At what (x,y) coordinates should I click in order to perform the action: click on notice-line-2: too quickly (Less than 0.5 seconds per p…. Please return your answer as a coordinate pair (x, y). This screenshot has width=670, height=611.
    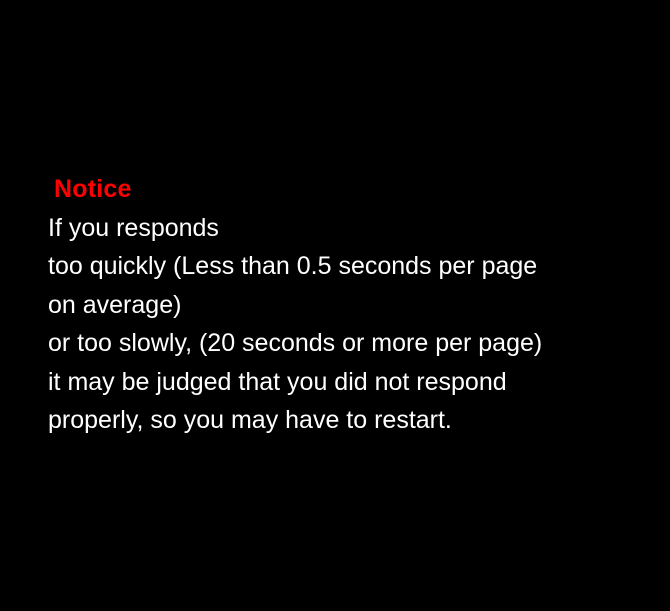
    Looking at the image, I should click on (293, 266).